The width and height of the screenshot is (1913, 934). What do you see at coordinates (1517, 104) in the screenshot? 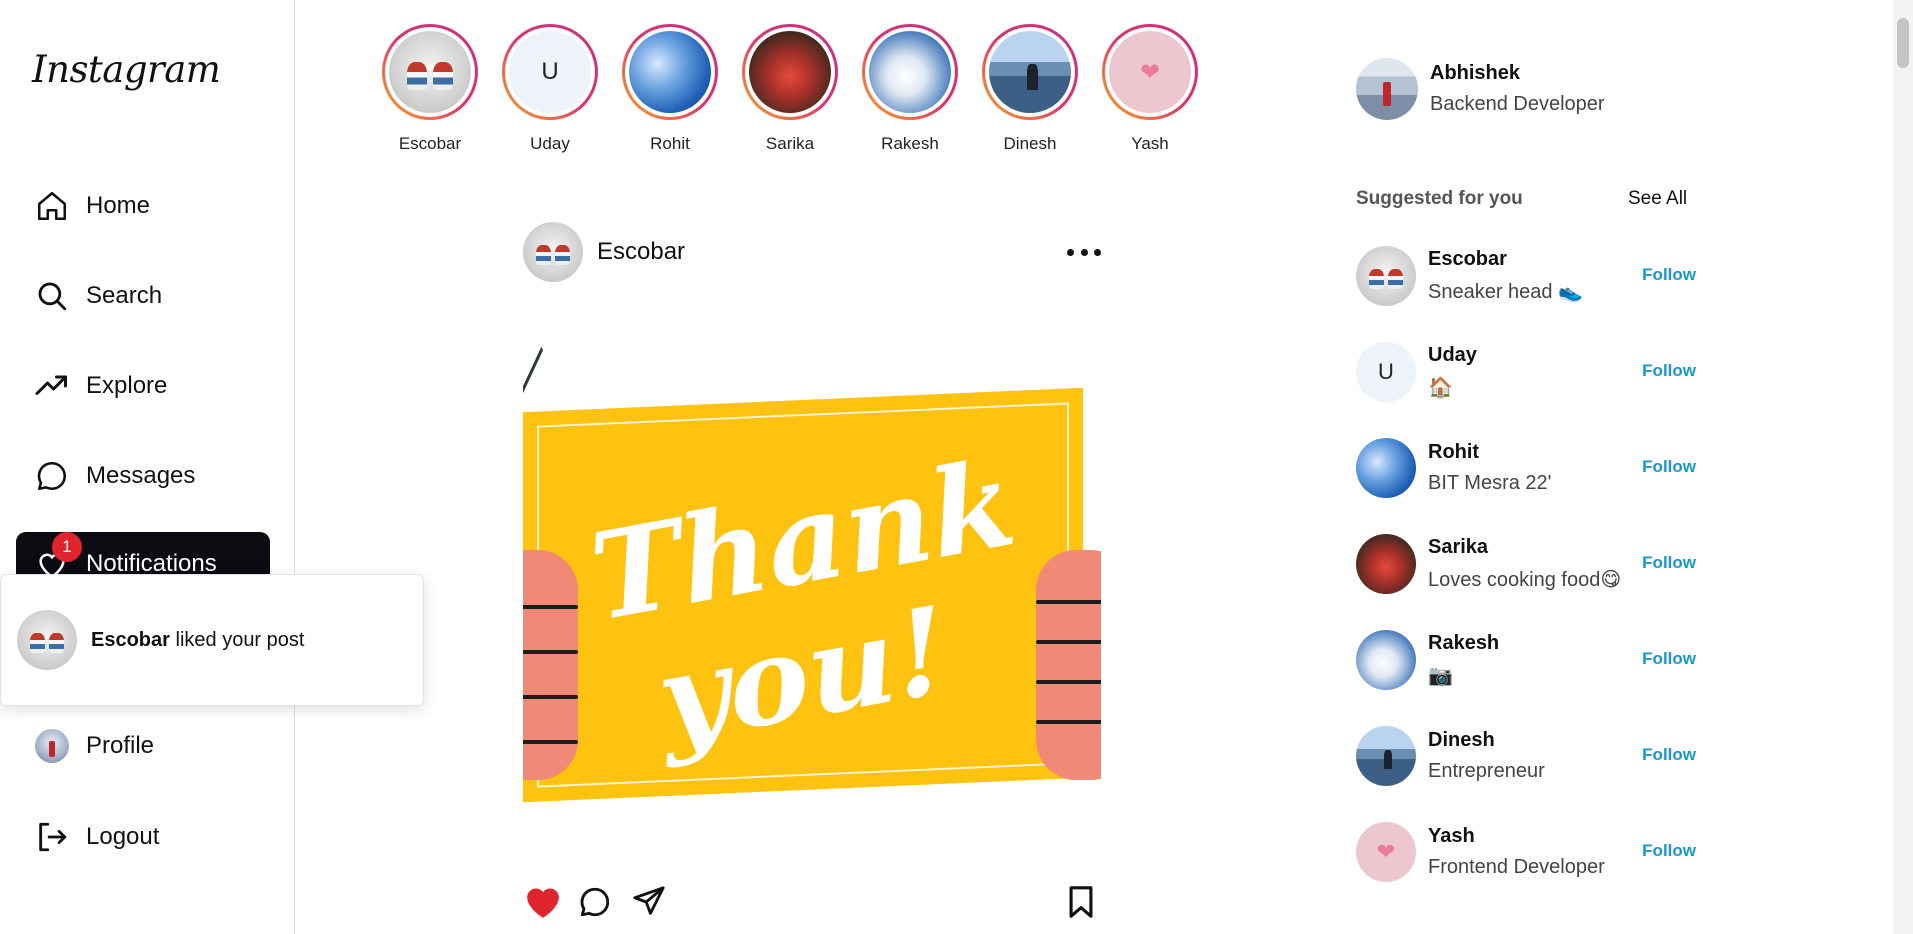
I see `current-user-role: Backend Developer` at bounding box center [1517, 104].